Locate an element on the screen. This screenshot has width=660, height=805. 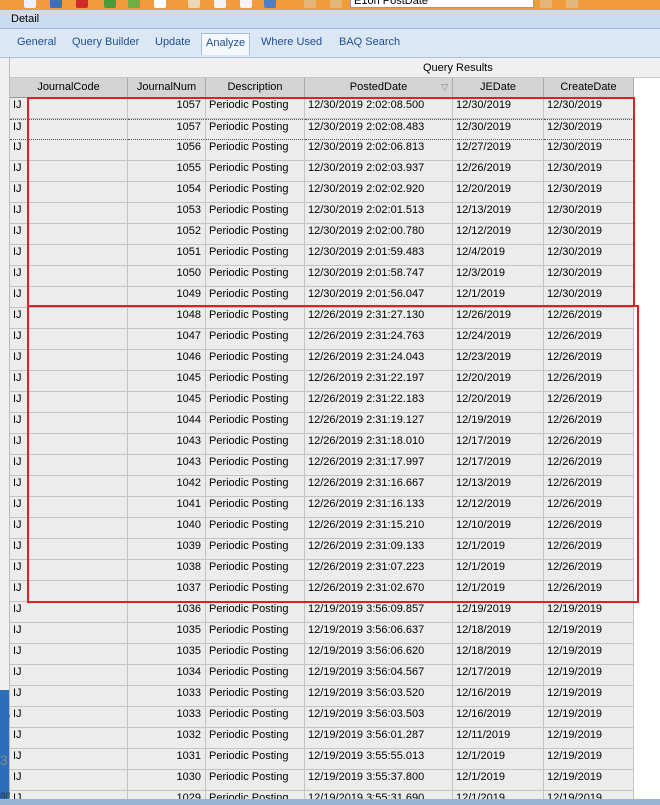
cell-journalnum: 1053 is located at coordinates (167, 213).